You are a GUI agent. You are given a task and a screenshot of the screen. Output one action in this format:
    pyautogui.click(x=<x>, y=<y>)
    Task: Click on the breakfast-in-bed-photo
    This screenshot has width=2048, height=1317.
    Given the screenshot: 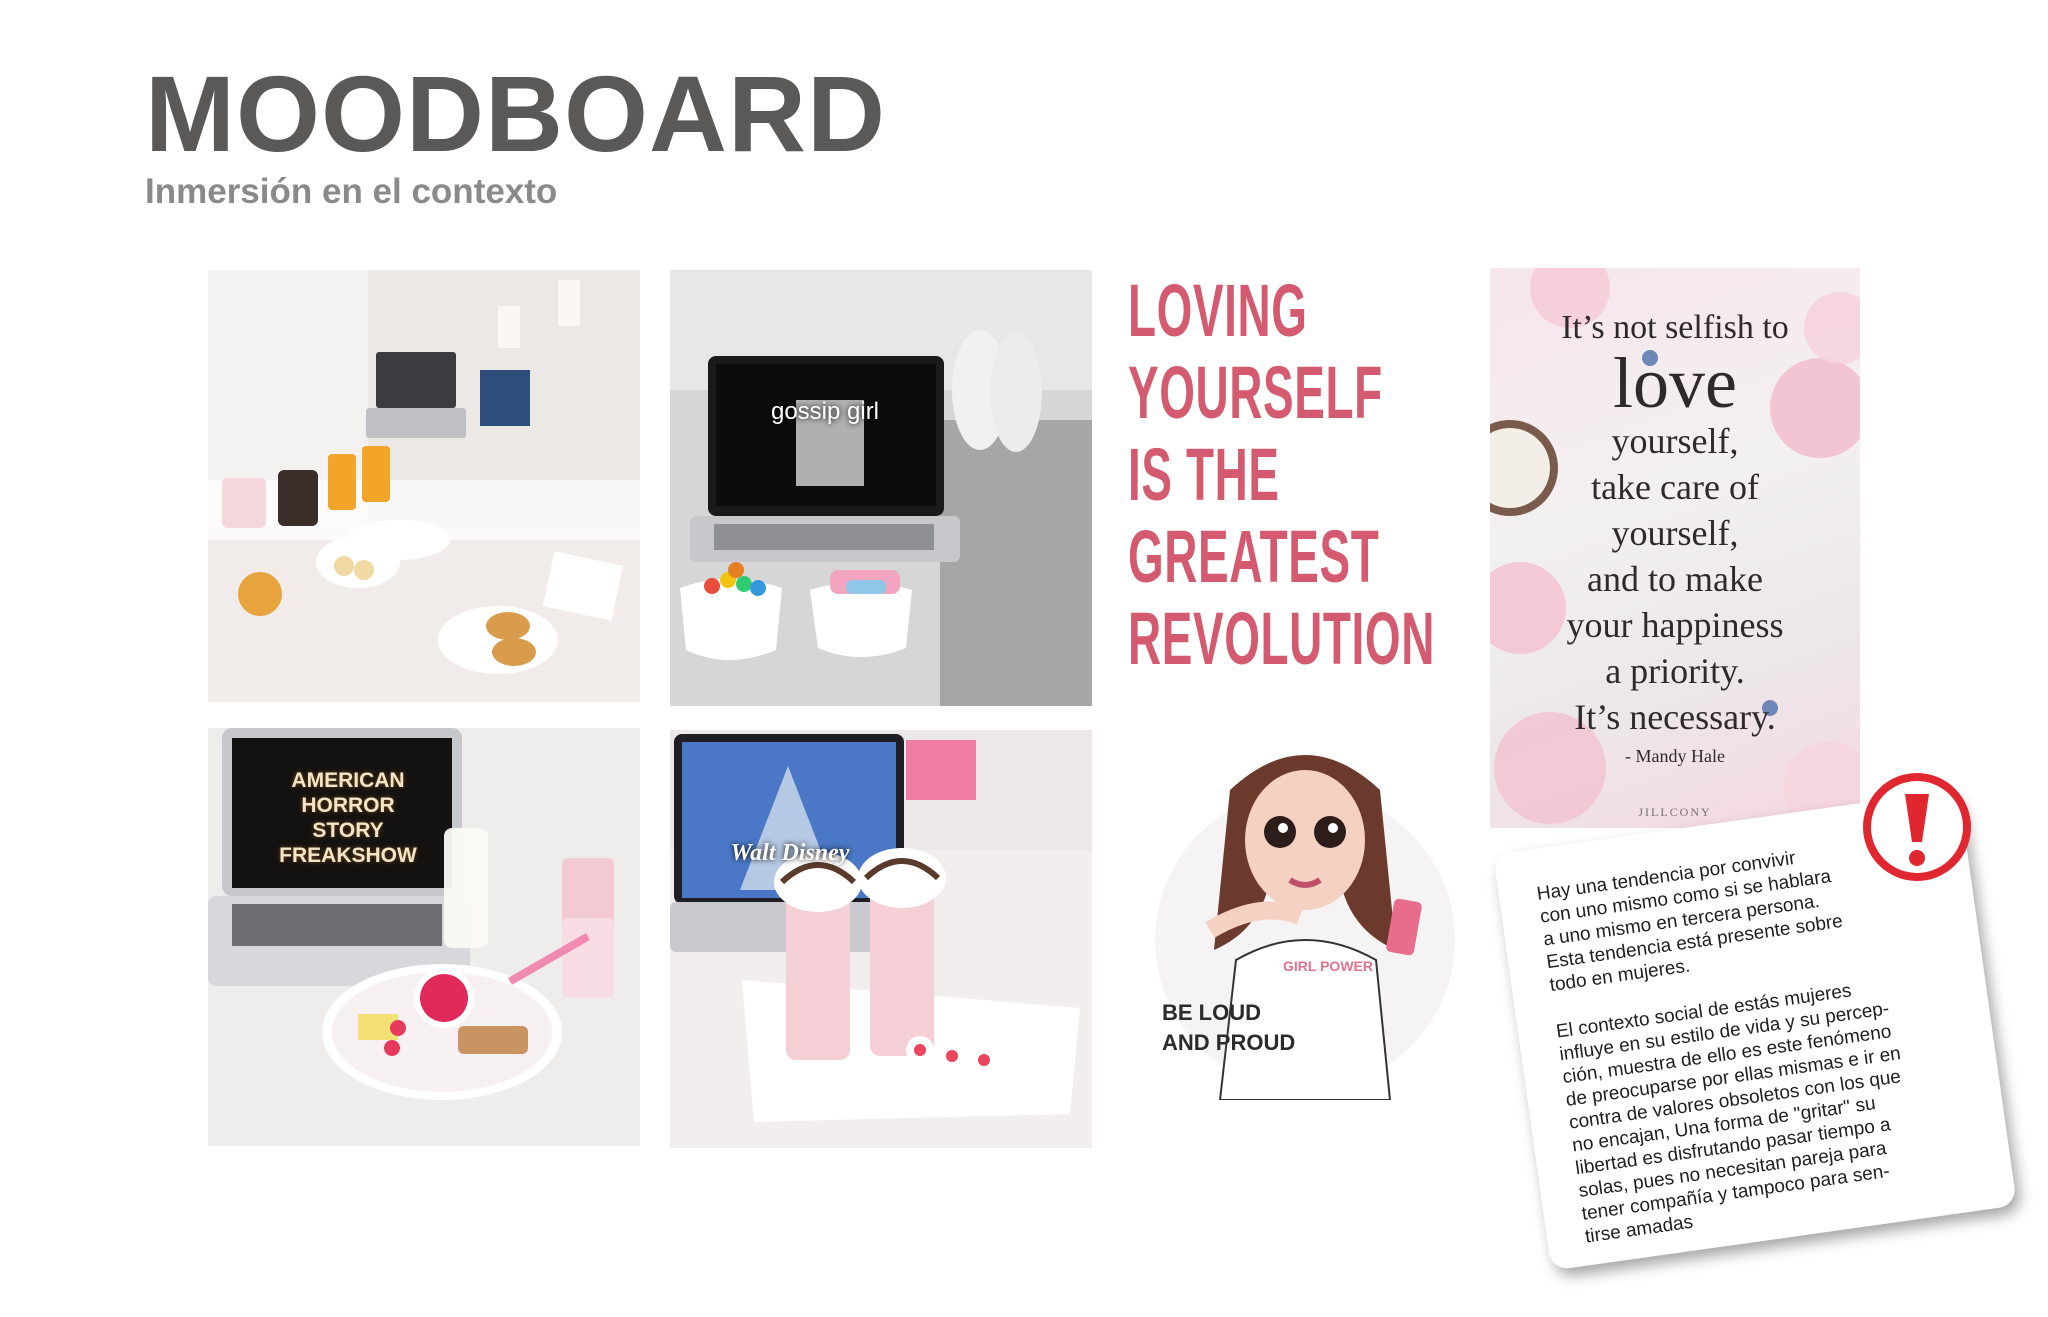 What is the action you would take?
    pyautogui.click(x=424, y=486)
    